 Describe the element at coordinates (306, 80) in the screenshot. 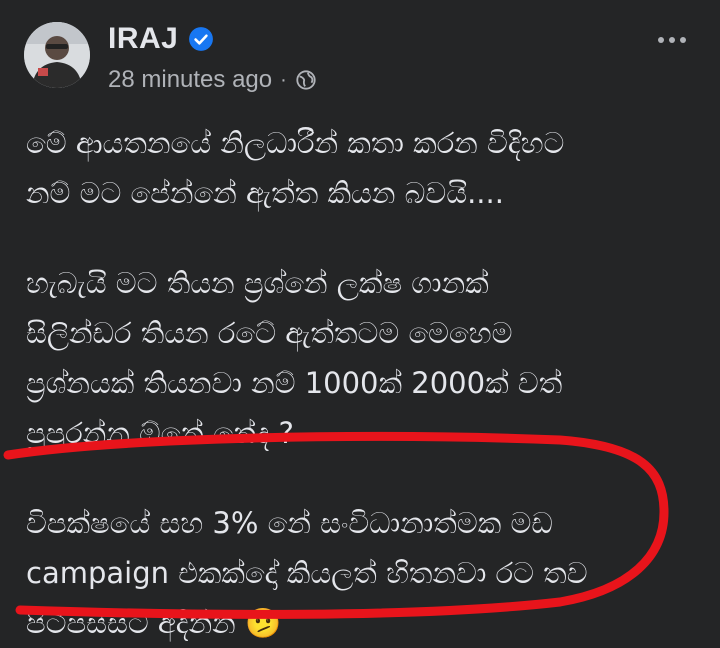

I see `globe-icon` at that location.